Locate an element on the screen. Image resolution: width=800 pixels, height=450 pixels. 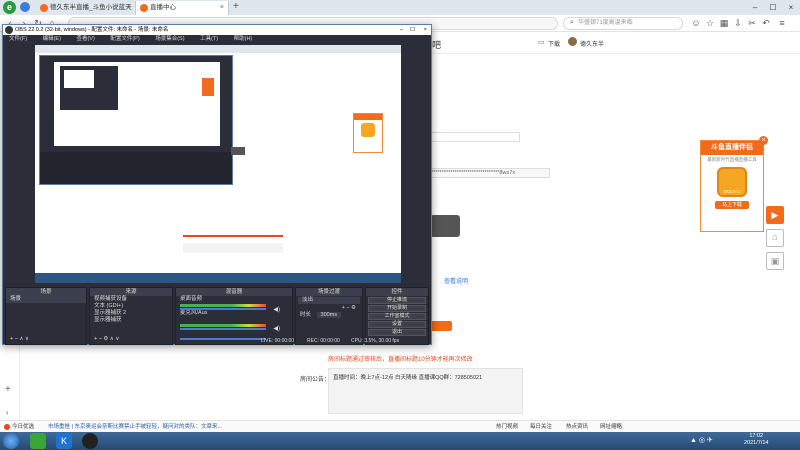
source-item: 文本 (GDI+) is located at coordinates (131, 306).